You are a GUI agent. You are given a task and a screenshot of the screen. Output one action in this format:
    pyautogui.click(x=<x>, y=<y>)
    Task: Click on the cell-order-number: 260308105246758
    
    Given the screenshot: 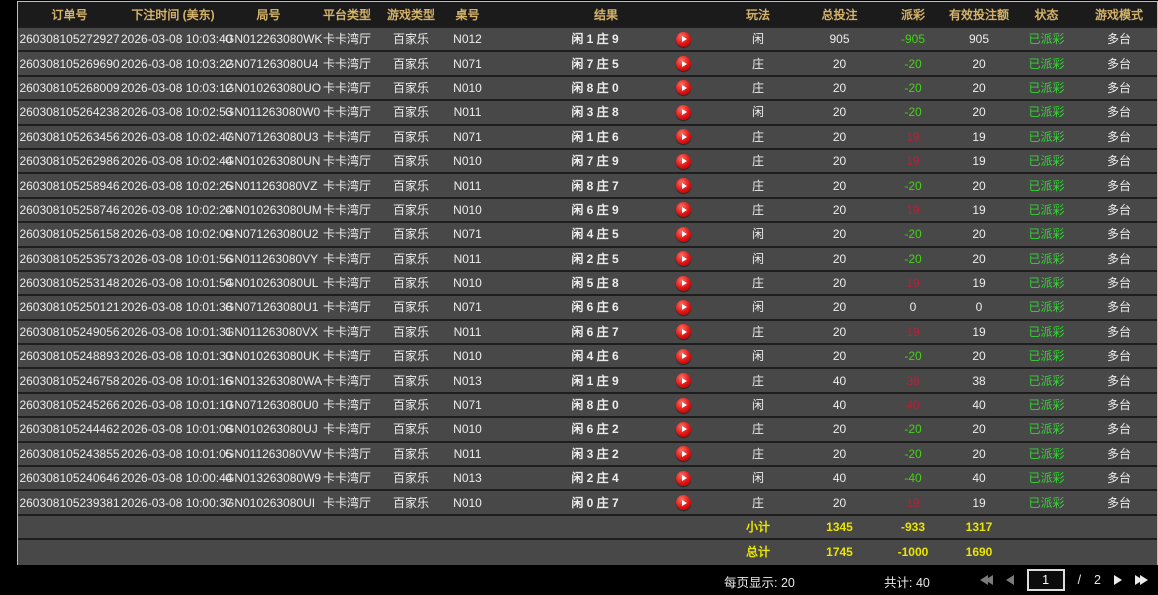 What is the action you would take?
    pyautogui.click(x=69, y=380)
    